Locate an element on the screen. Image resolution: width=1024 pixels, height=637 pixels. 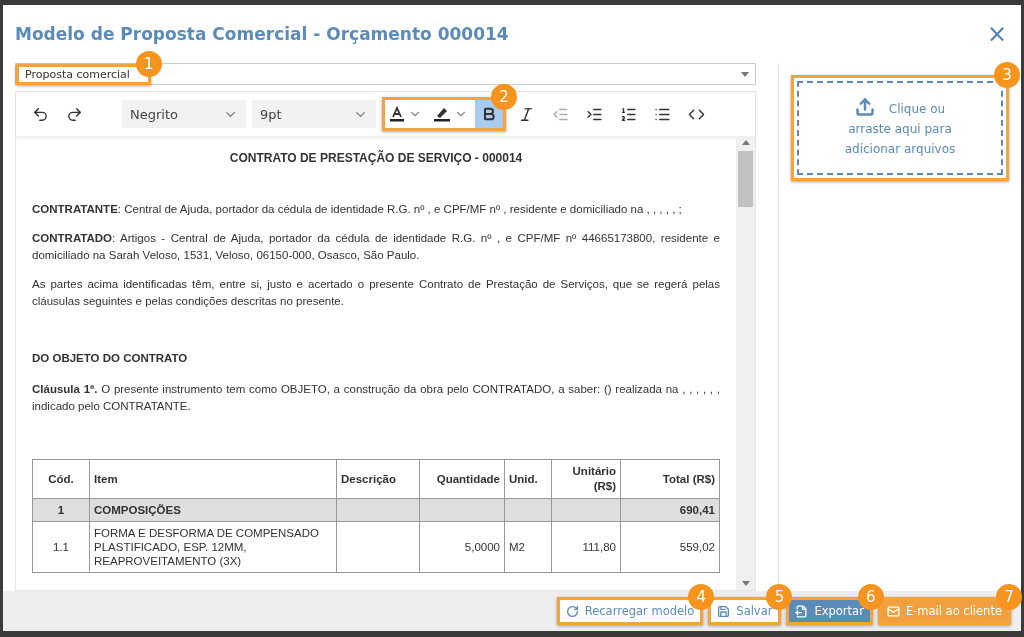
email-button: E-mail ao cliente is located at coordinates (944, 611).